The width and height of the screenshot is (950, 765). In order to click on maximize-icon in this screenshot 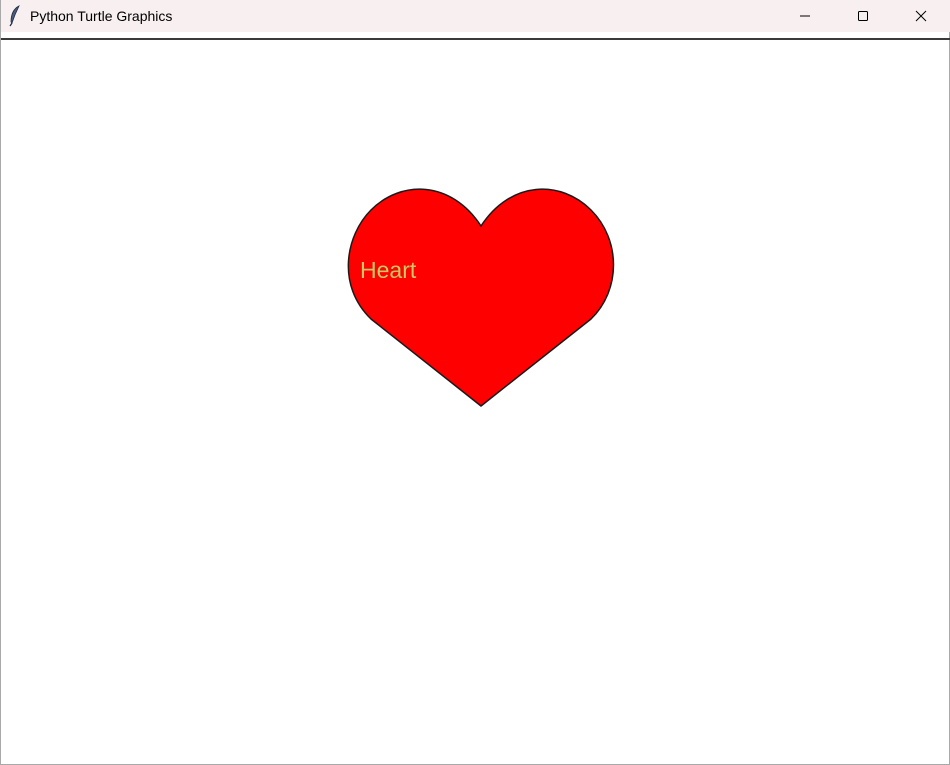, I will do `click(863, 16)`.